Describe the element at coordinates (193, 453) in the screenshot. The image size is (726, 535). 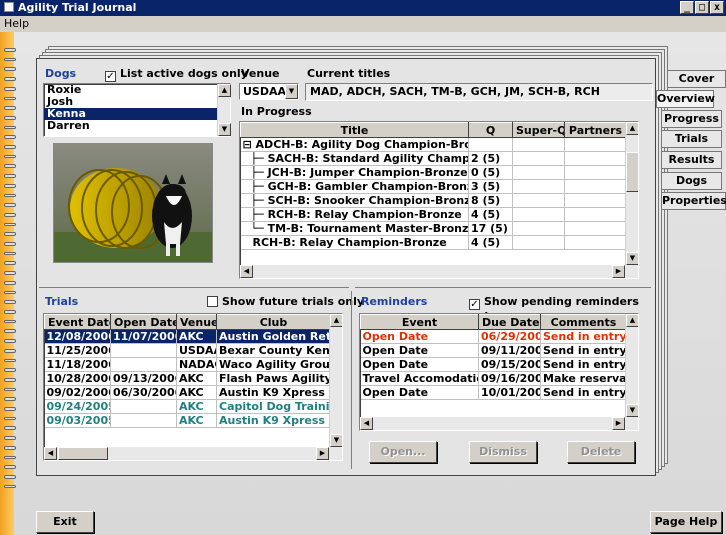
I see `trials-hscroll: ◀ ▶` at that location.